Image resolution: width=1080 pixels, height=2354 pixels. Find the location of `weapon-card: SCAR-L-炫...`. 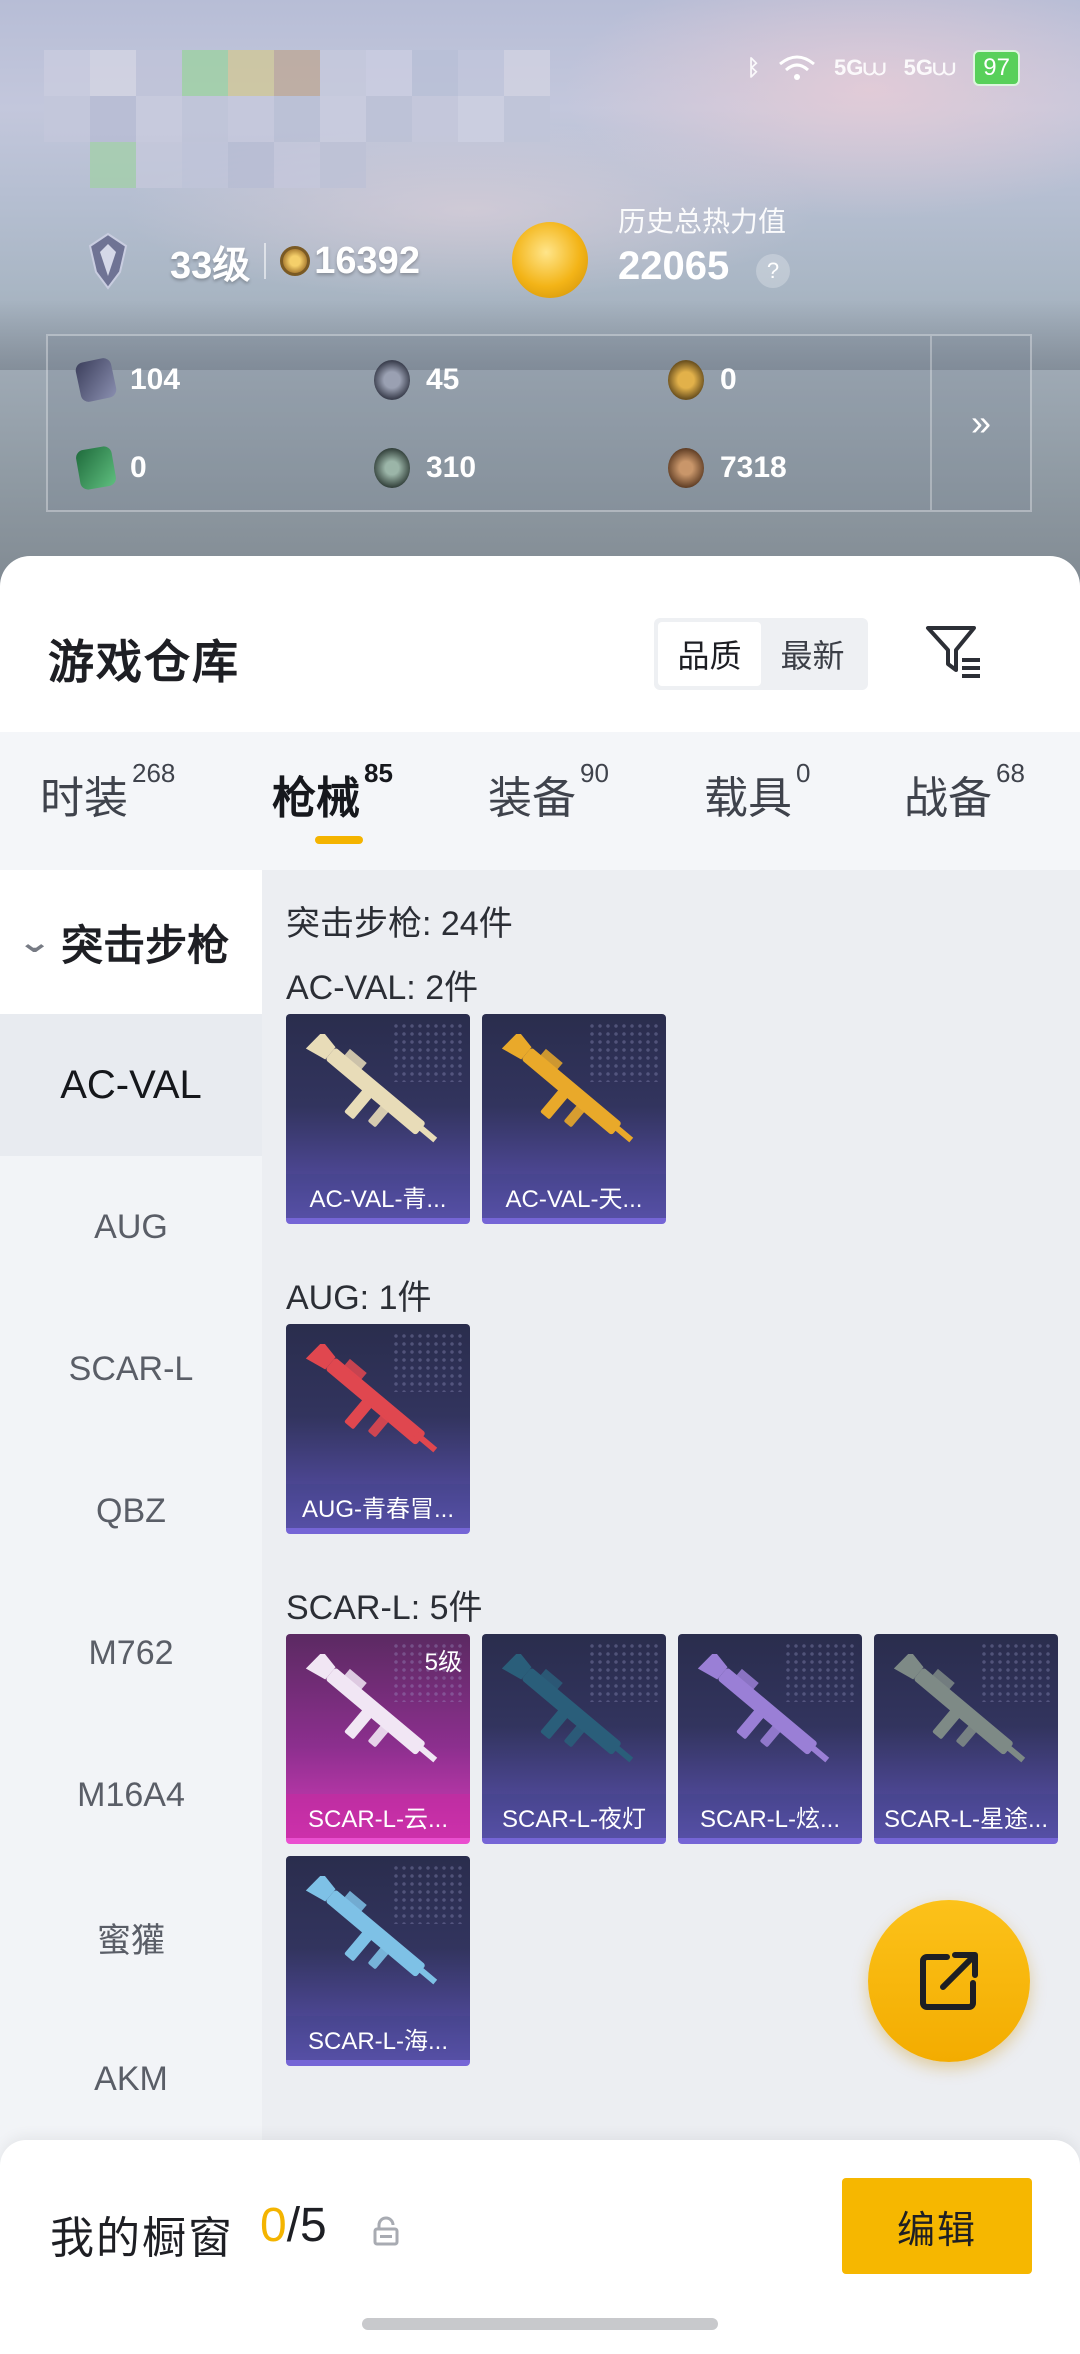

weapon-card: SCAR-L-炫... is located at coordinates (770, 1739).